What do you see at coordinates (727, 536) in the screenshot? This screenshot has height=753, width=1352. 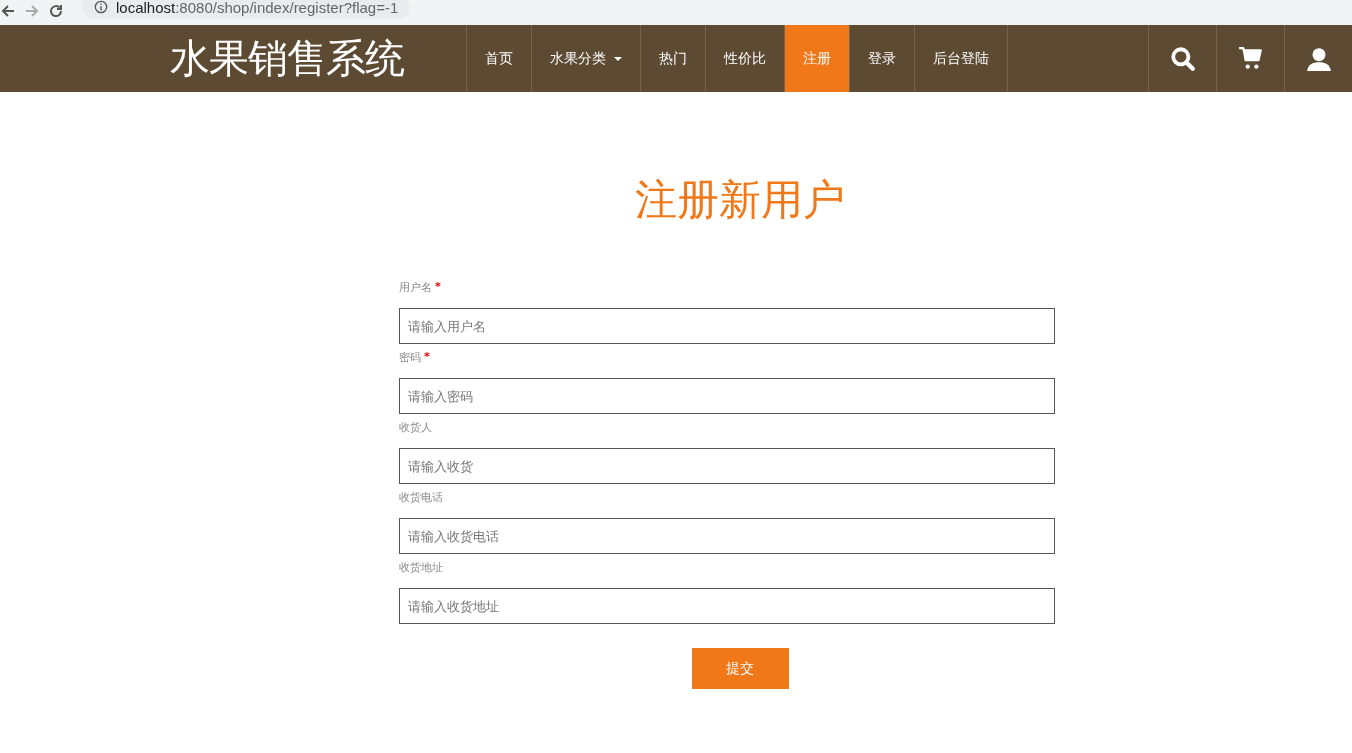 I see `input-field: 请输入收货电话` at bounding box center [727, 536].